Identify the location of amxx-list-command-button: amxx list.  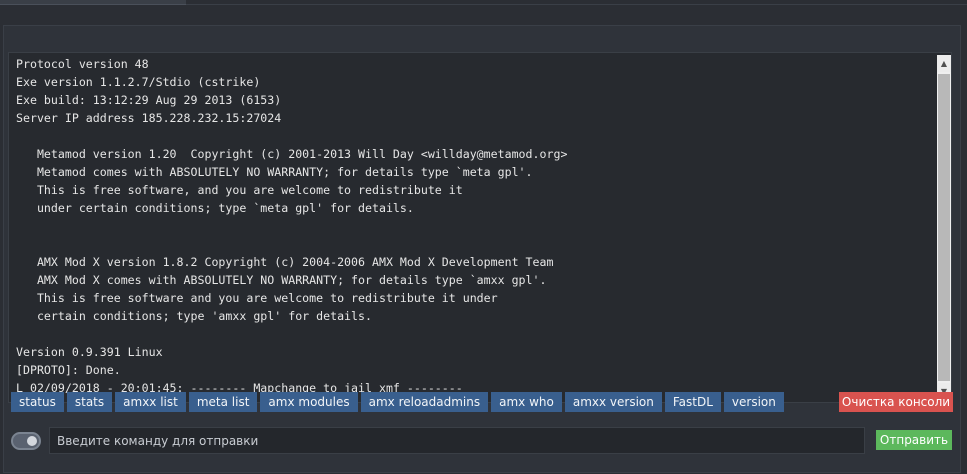
(150, 402).